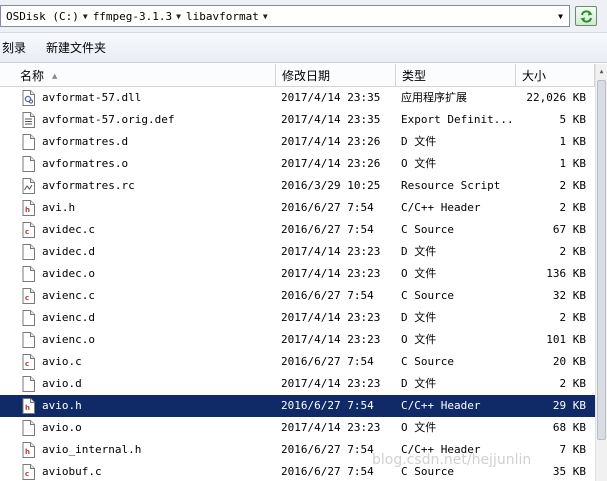  I want to click on file-name: avidec.d, so click(157, 252).